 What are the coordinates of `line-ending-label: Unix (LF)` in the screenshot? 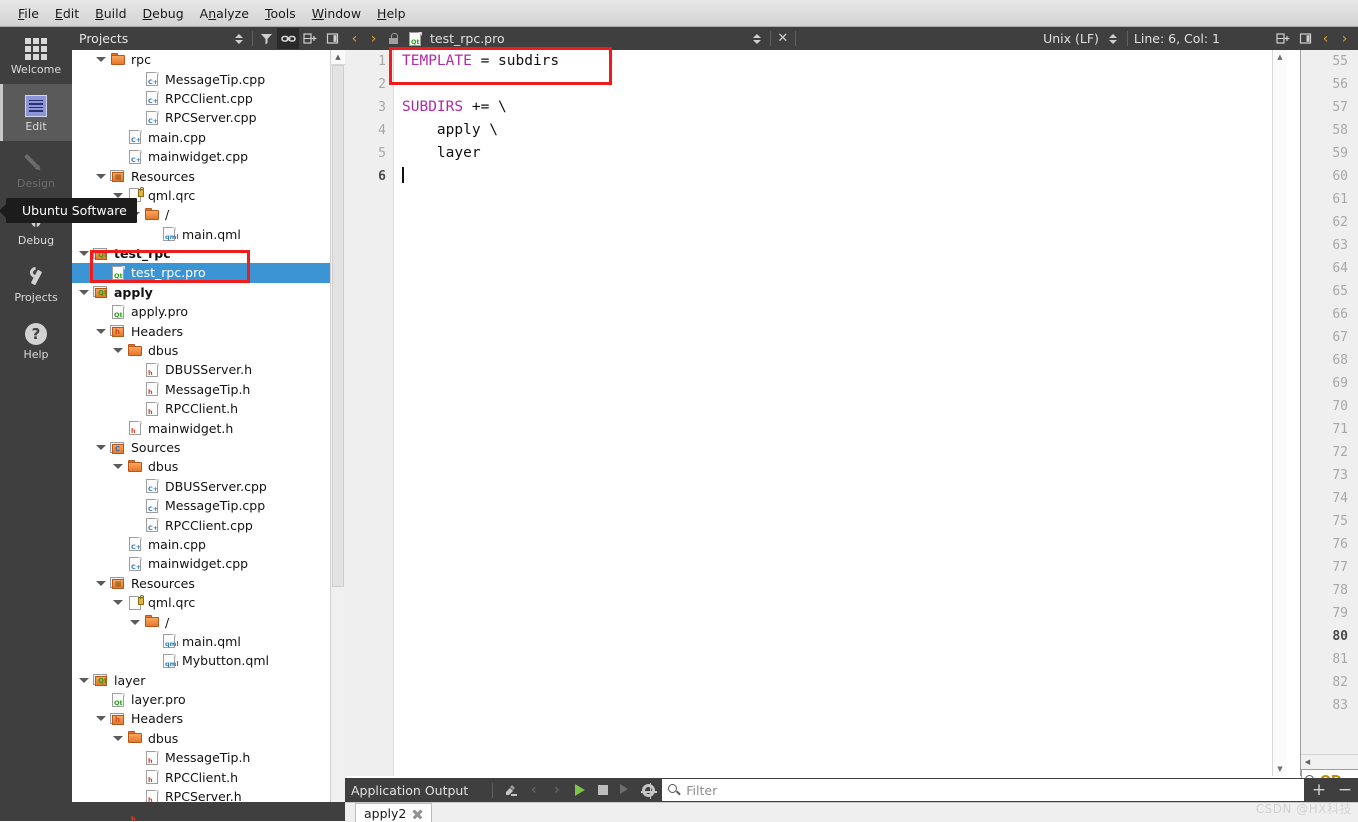 It's located at (1071, 38).